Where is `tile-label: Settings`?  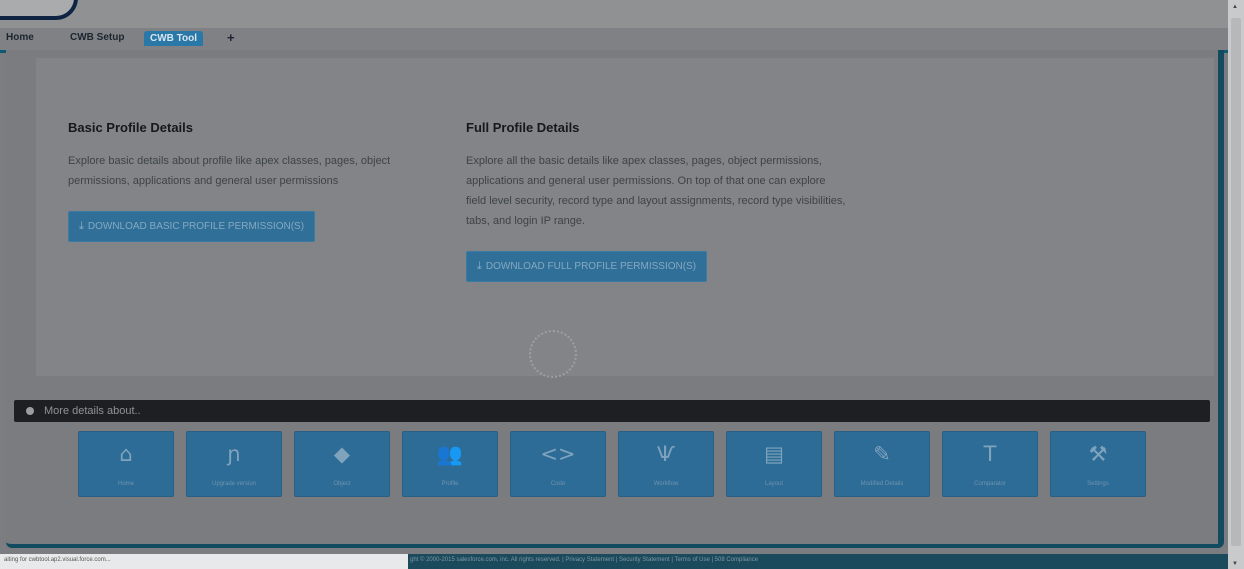
tile-label: Settings is located at coordinates (1098, 484).